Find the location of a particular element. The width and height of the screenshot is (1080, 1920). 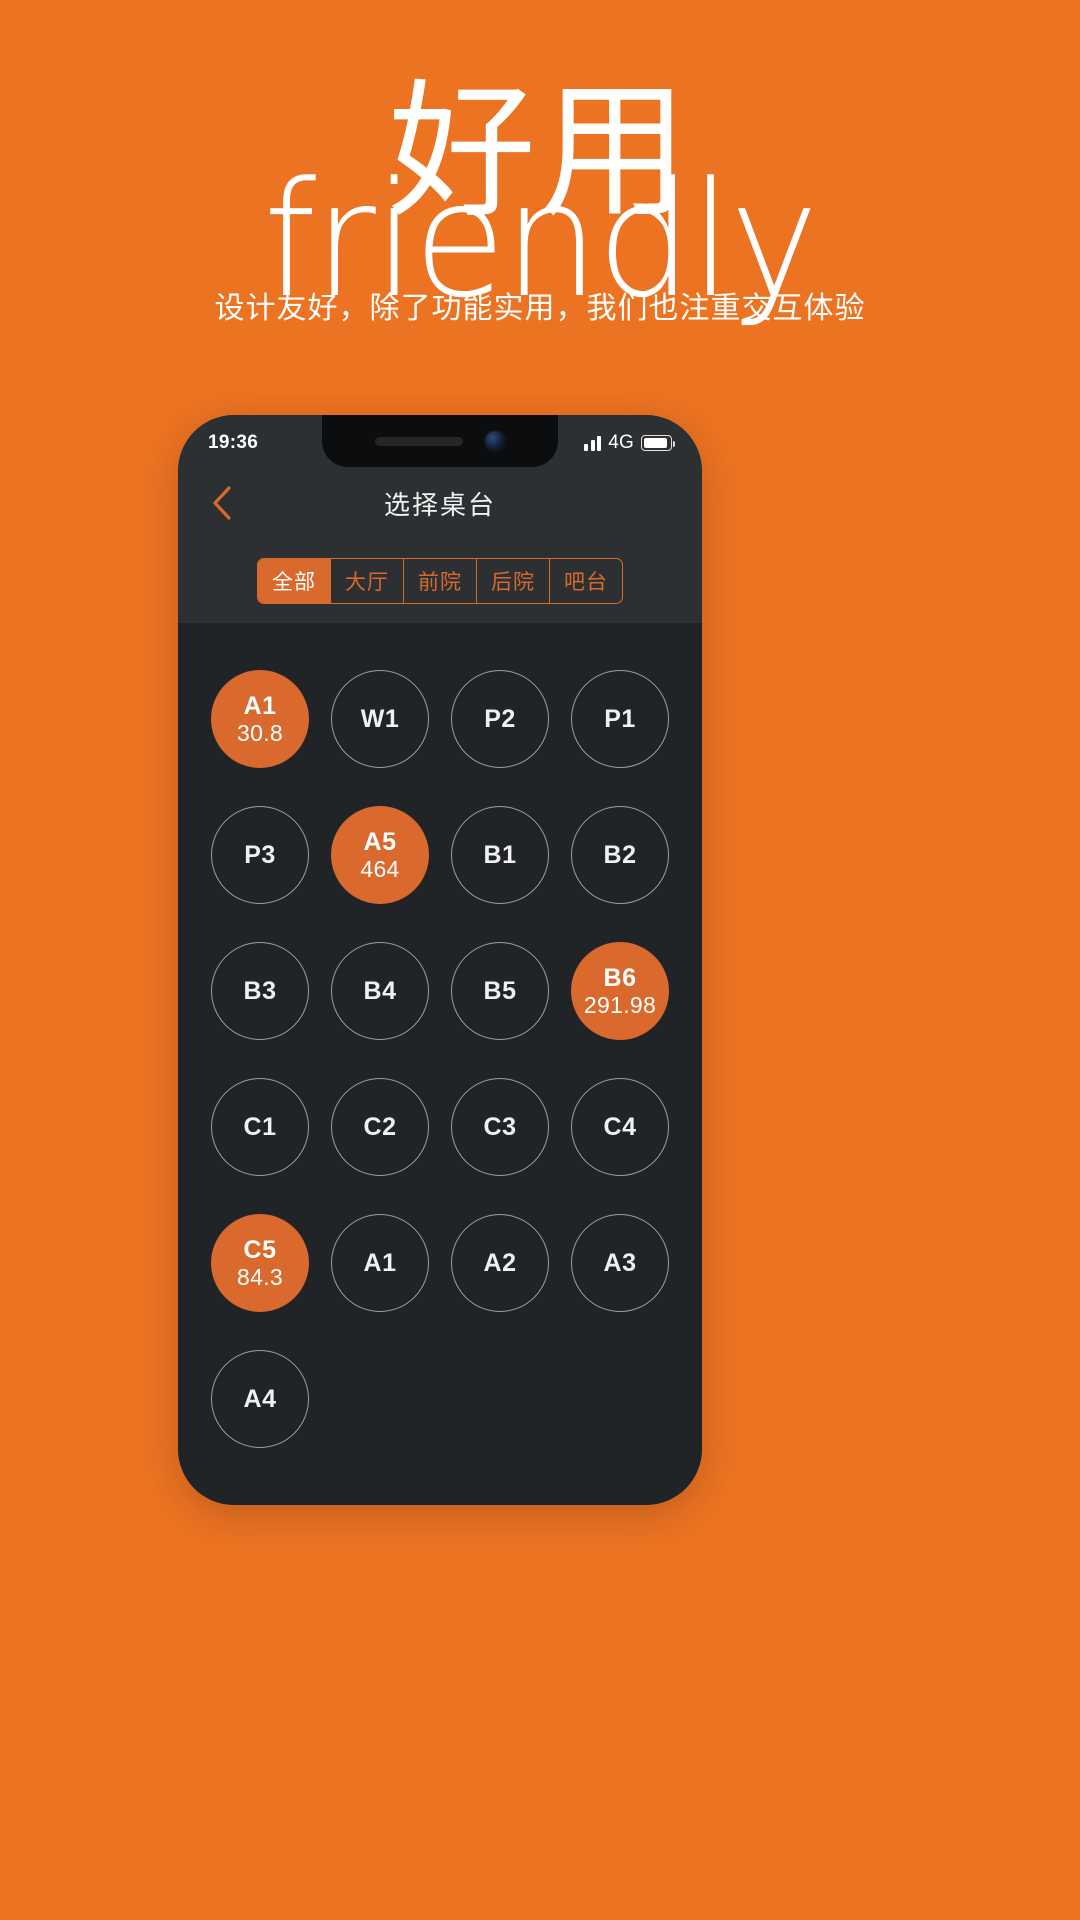

table-cell: A1 is located at coordinates (380, 1263).